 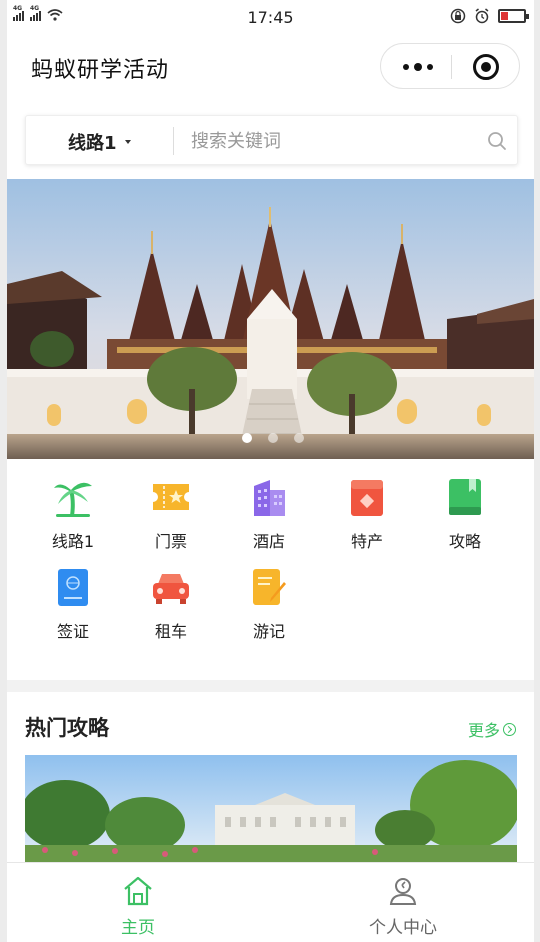 I want to click on tab-home: 主页, so click(x=138, y=902).